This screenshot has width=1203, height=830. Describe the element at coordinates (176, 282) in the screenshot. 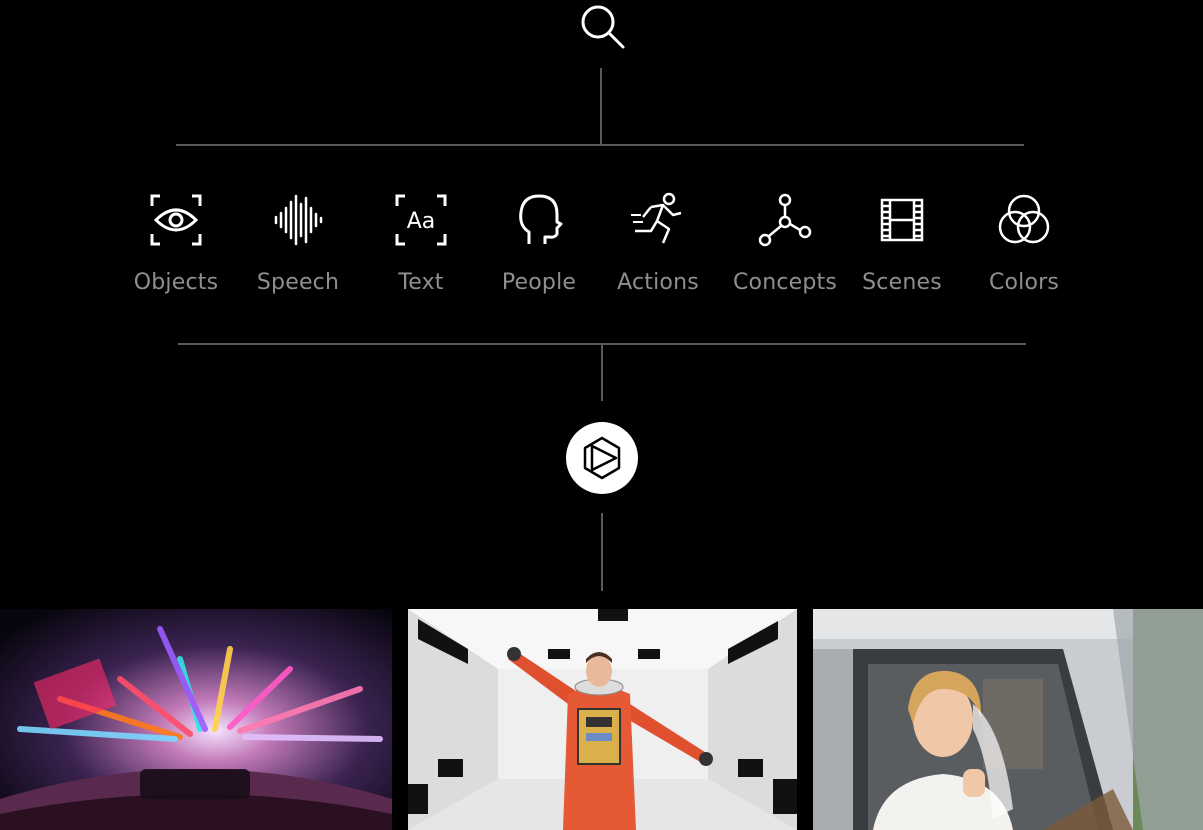

I see `category-label: Objects` at that location.